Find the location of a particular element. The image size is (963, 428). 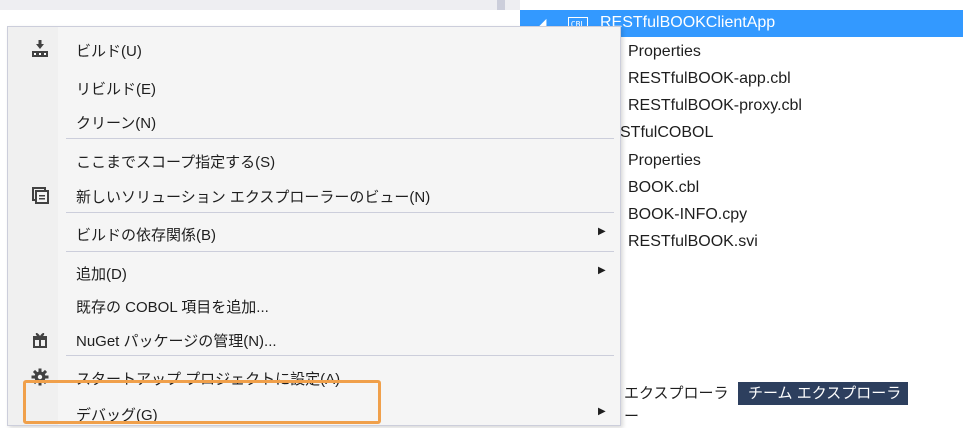

toolbar-edge is located at coordinates (501, 5).